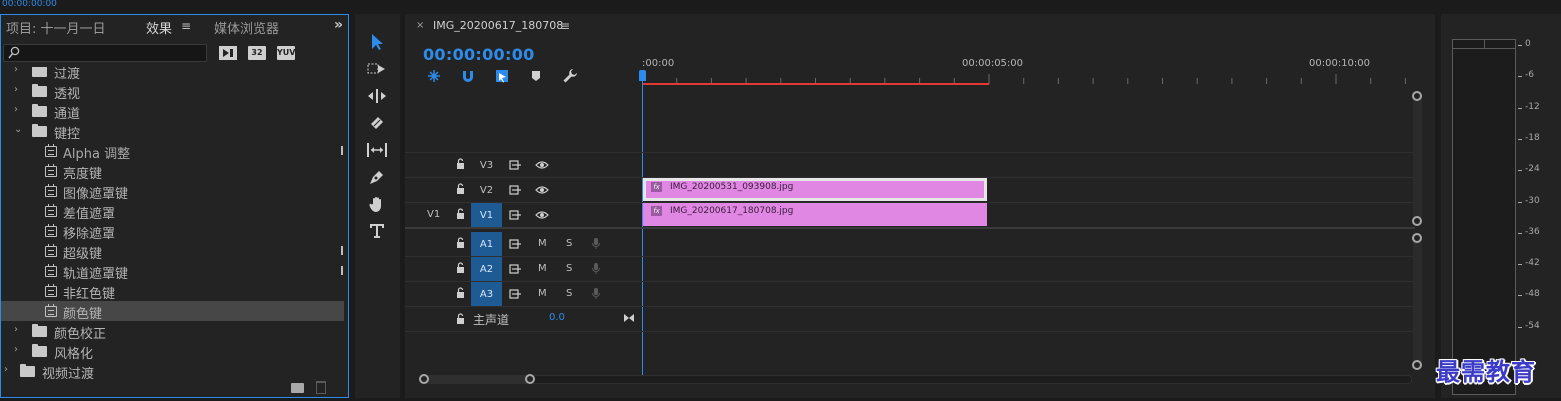 The height and width of the screenshot is (401, 1561). Describe the element at coordinates (172, 74) in the screenshot. I see `tree-folder: › 过渡` at that location.